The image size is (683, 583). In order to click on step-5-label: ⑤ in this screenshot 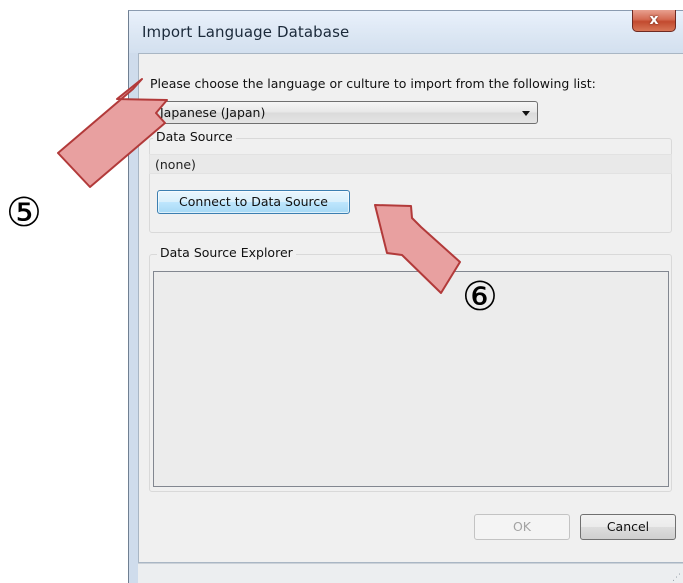, I will do `click(24, 213)`.